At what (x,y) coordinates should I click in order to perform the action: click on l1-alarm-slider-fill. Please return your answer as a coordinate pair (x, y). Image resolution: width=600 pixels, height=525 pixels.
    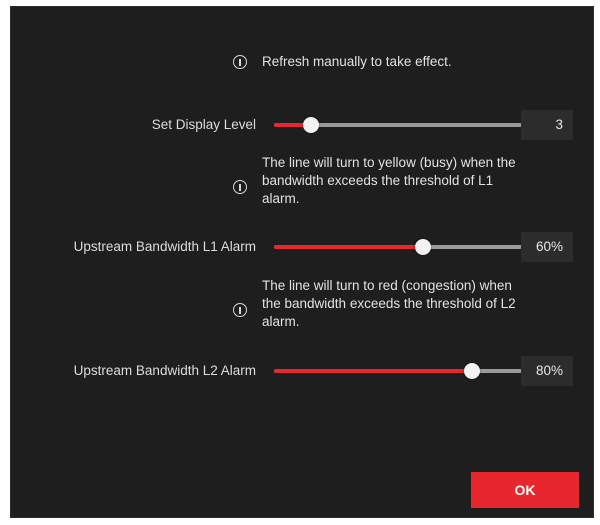
    Looking at the image, I should click on (348, 247).